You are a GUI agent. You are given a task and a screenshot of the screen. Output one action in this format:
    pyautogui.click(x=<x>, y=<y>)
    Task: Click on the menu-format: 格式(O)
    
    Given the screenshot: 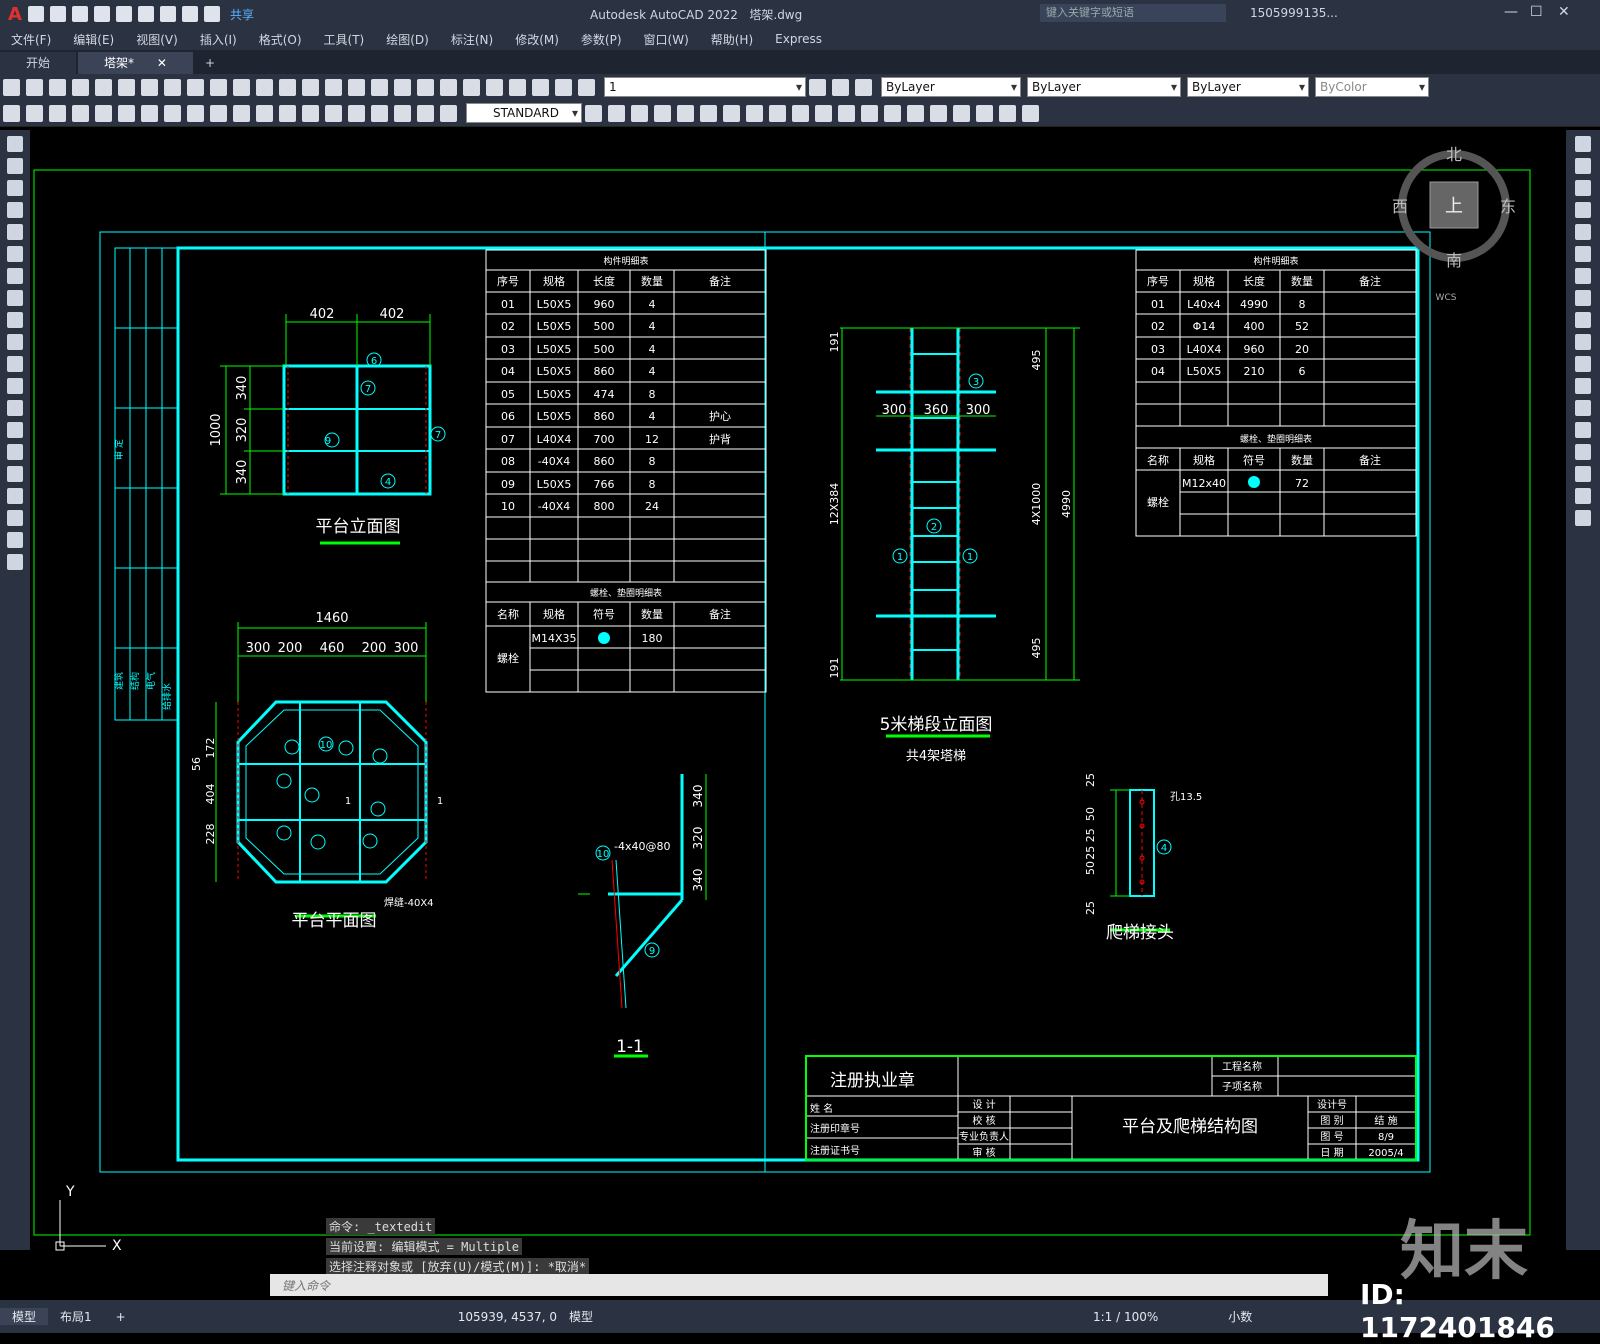 What is the action you would take?
    pyautogui.click(x=280, y=39)
    